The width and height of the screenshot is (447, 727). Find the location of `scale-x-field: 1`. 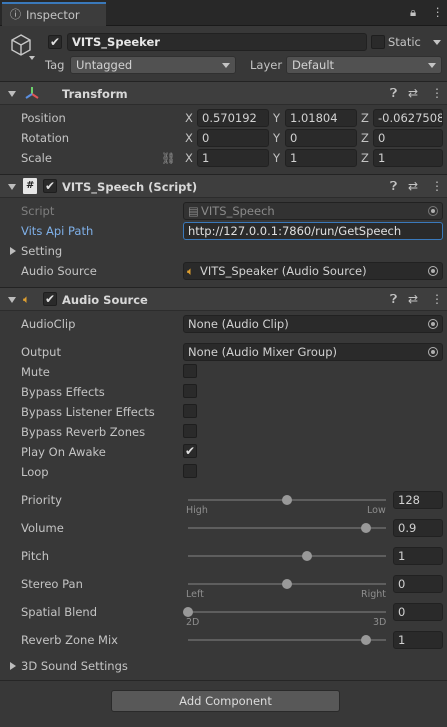

scale-x-field: 1 is located at coordinates (233, 158).